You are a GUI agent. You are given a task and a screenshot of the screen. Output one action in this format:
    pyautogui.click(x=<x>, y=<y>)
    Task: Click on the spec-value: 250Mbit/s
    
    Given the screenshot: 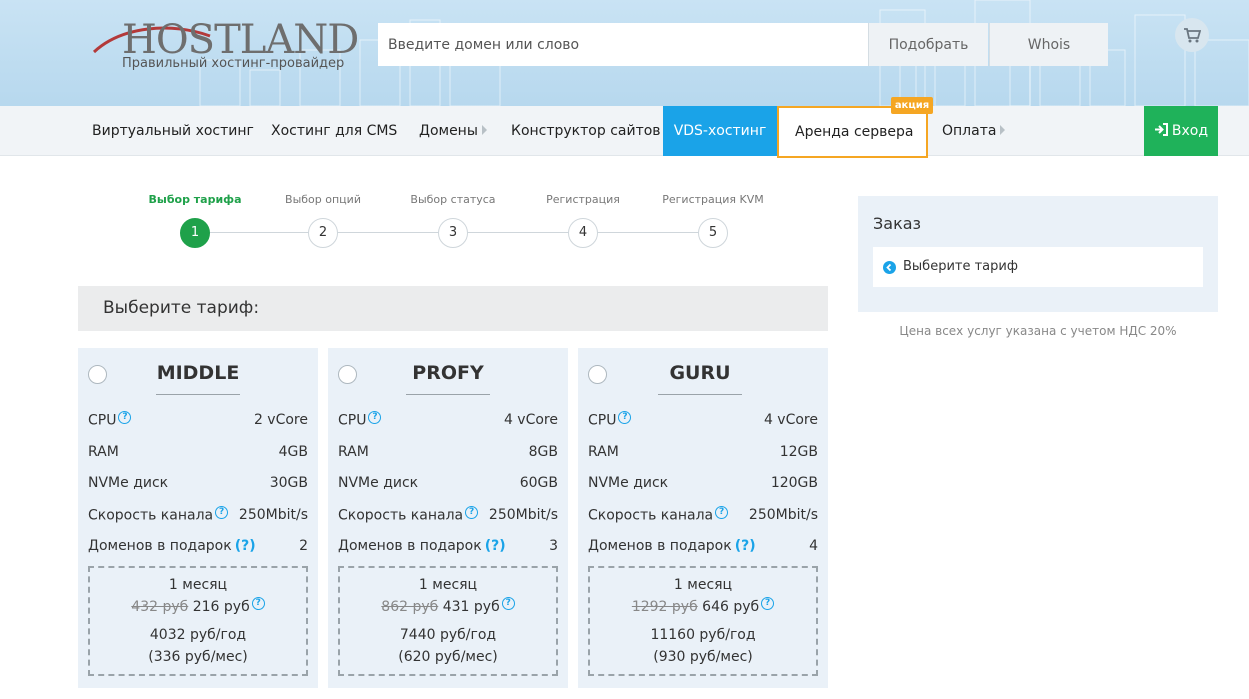 What is the action you would take?
    pyautogui.click(x=523, y=515)
    